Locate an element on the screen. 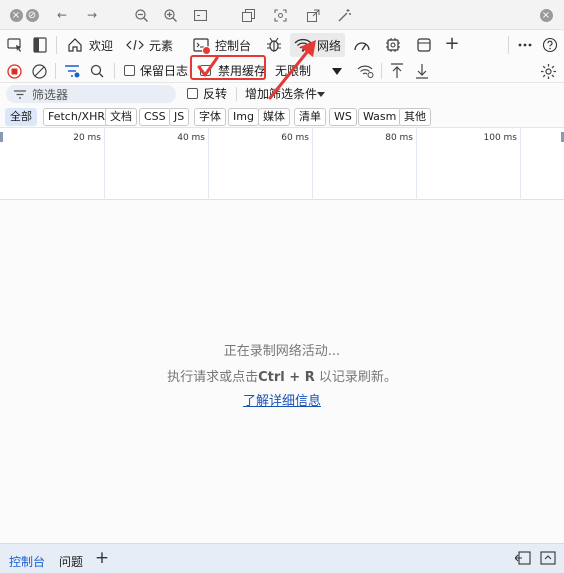 The width and height of the screenshot is (564, 573). filter-placeholder: 筛选器 is located at coordinates (50, 94).